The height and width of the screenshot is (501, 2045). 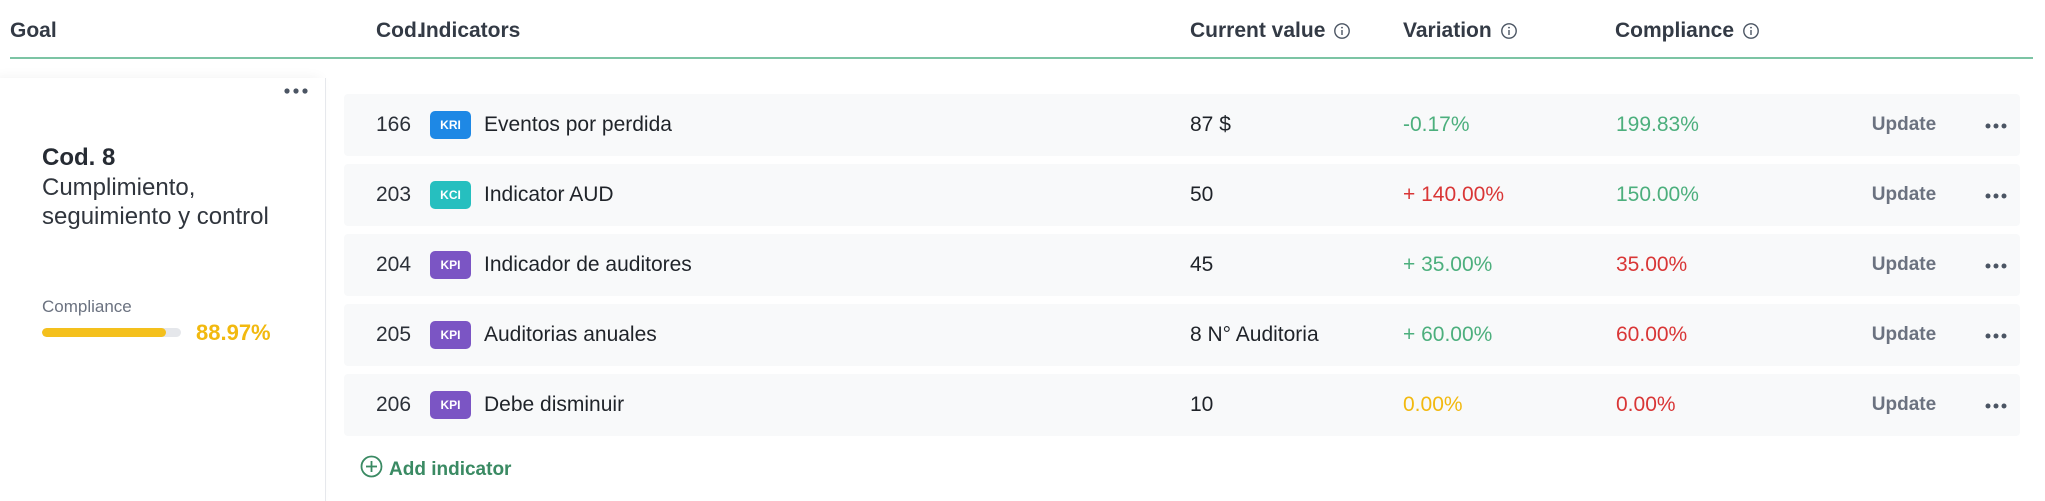 What do you see at coordinates (104, 332) in the screenshot?
I see `compliance-progress-fill` at bounding box center [104, 332].